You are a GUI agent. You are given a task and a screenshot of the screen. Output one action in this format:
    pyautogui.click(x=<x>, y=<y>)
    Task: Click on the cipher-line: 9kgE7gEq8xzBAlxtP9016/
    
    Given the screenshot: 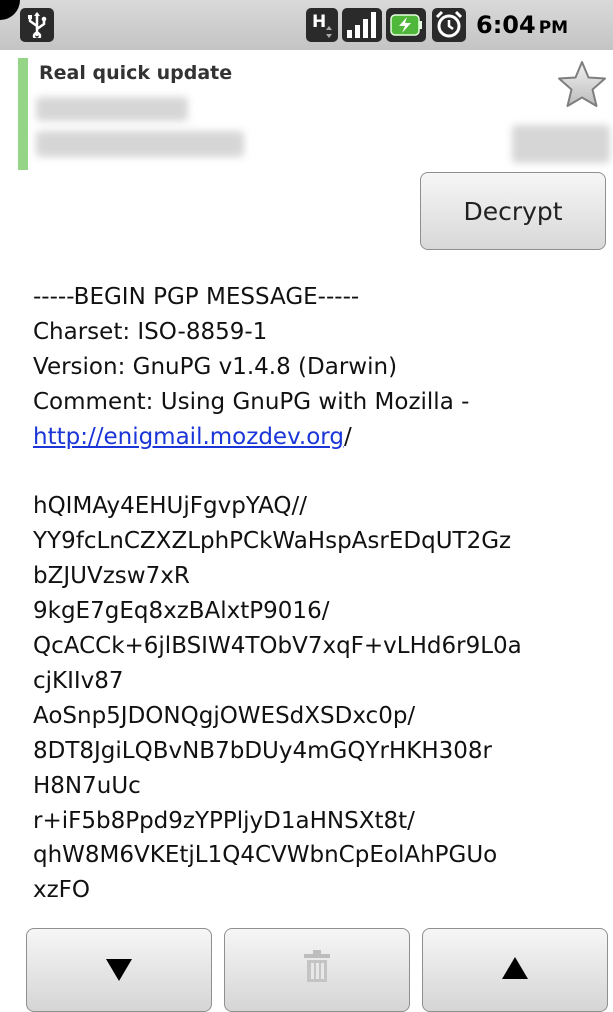 What is the action you would take?
    pyautogui.click(x=181, y=611)
    